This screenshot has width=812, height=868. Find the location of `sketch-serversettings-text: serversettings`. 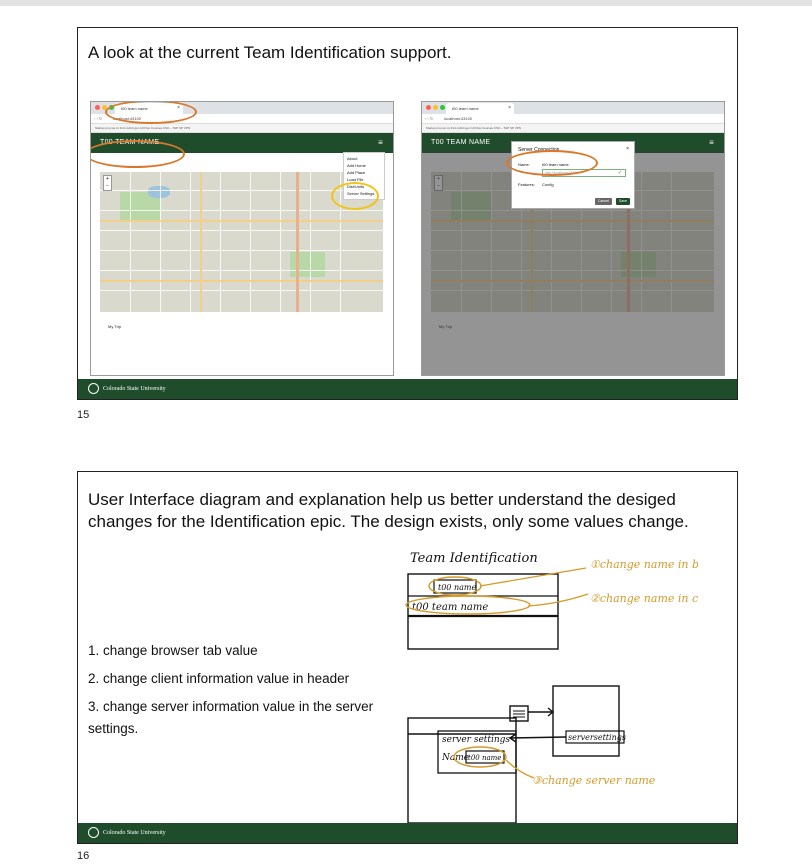

sketch-serversettings-text: serversettings is located at coordinates (597, 737).